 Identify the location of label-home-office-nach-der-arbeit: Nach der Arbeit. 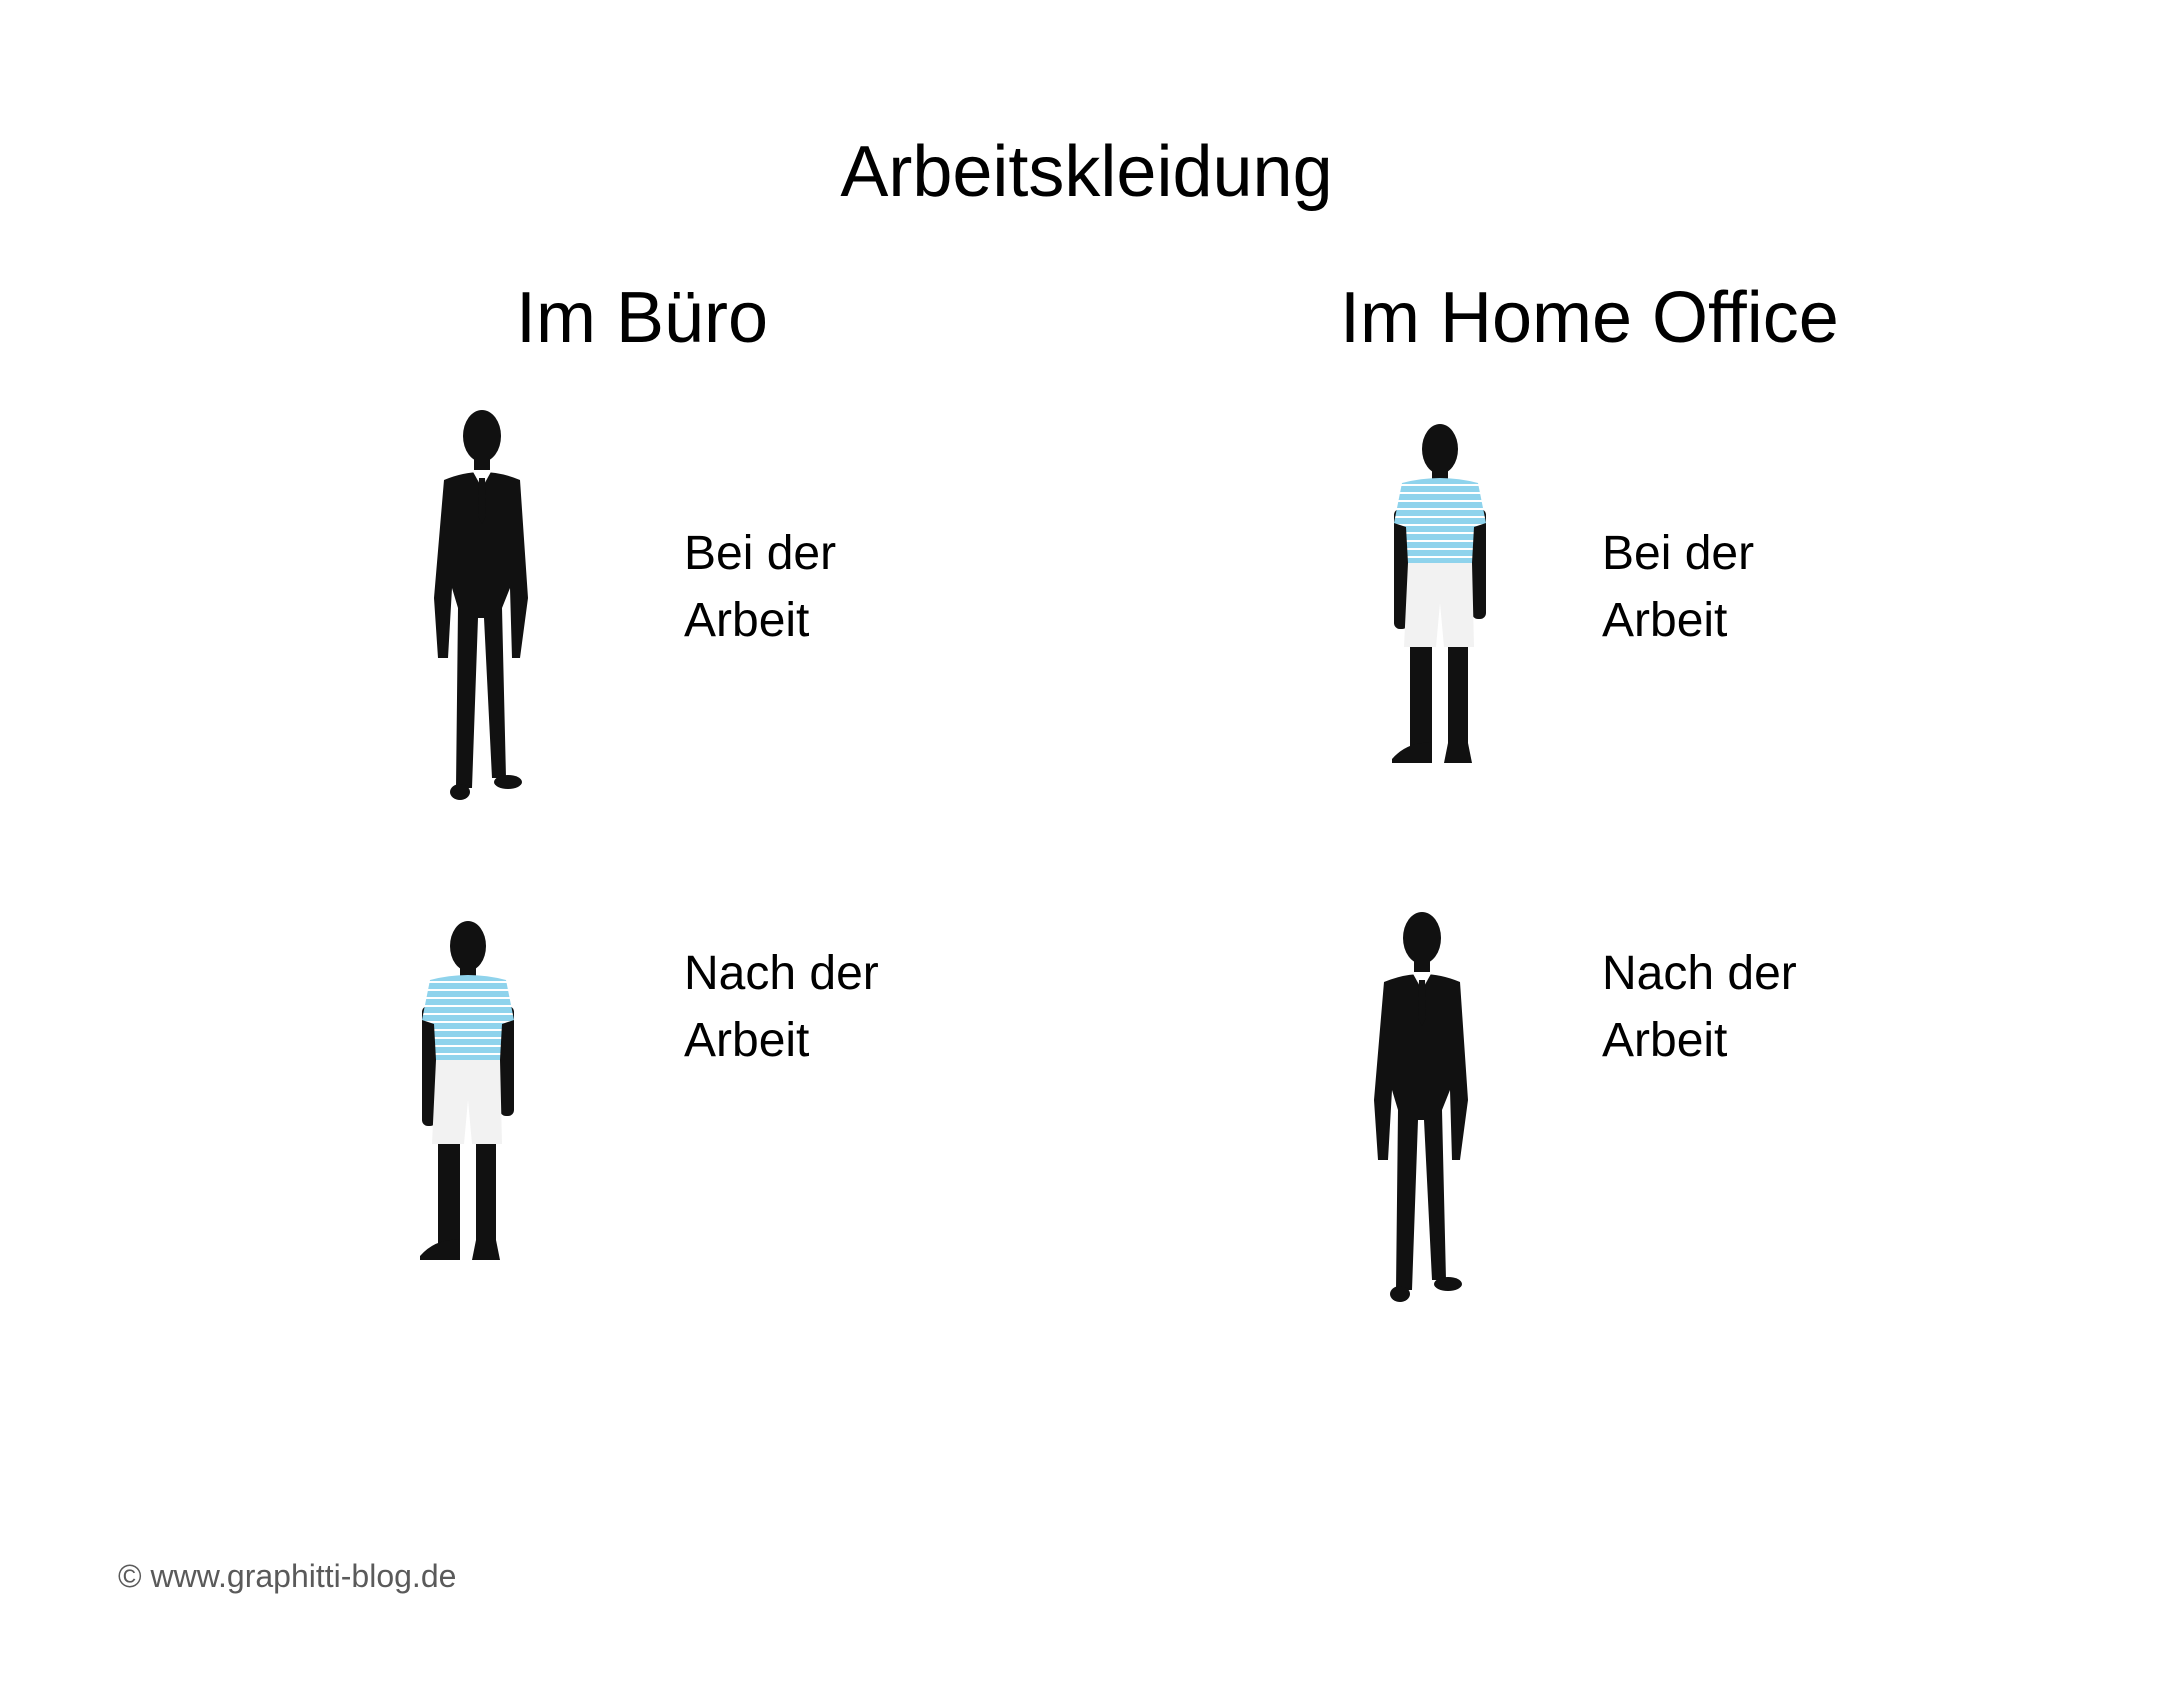
(1732, 1007).